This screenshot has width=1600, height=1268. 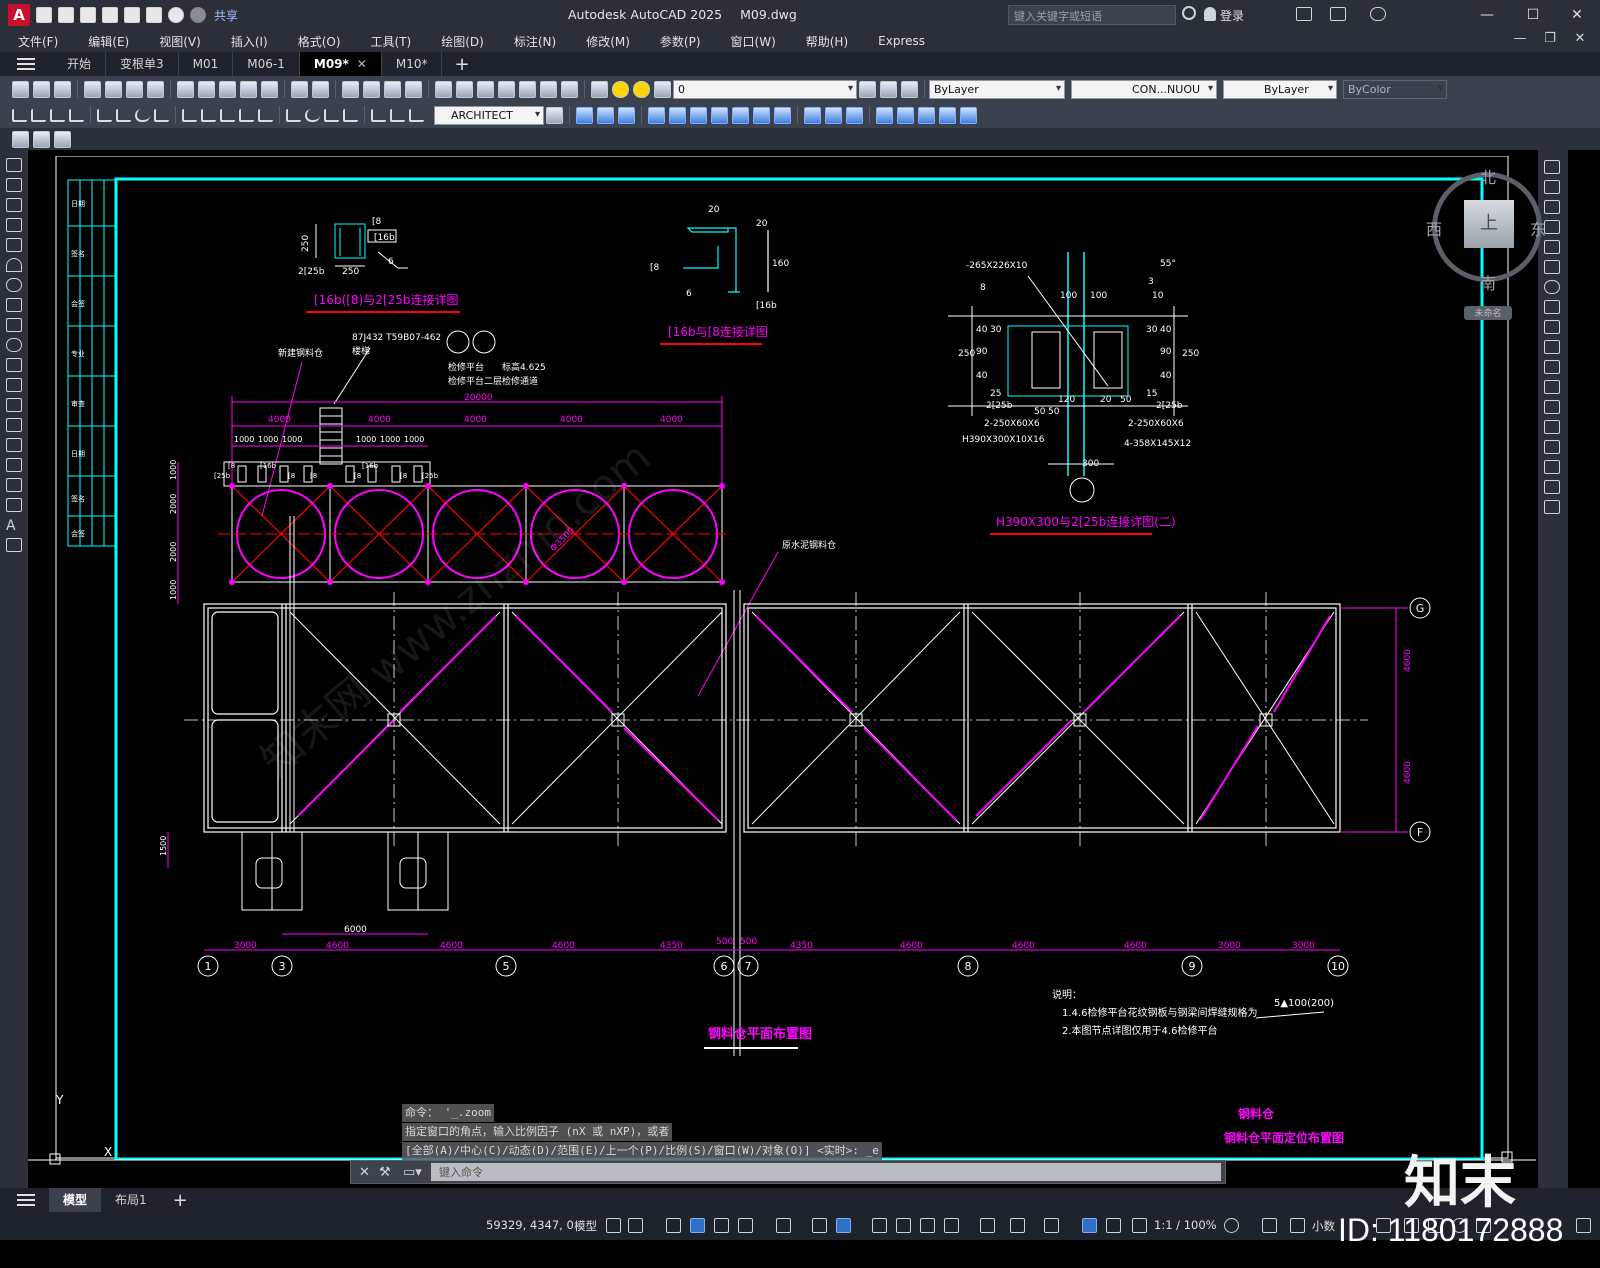 I want to click on trim-icon, so click(x=1552, y=347).